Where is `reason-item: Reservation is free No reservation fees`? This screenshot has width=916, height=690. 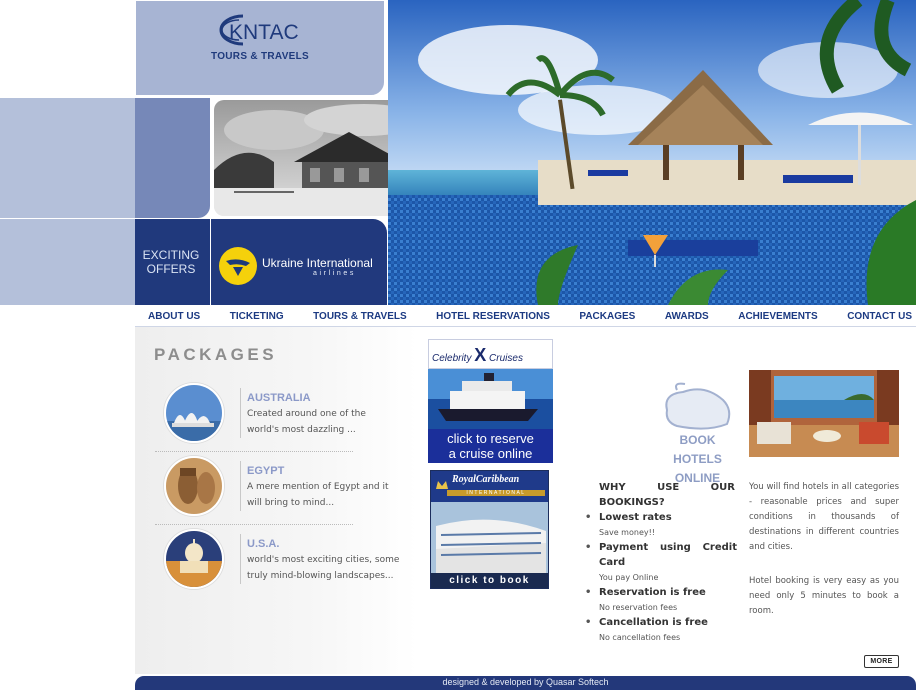 reason-item: Reservation is free No reservation fees is located at coordinates (661, 600).